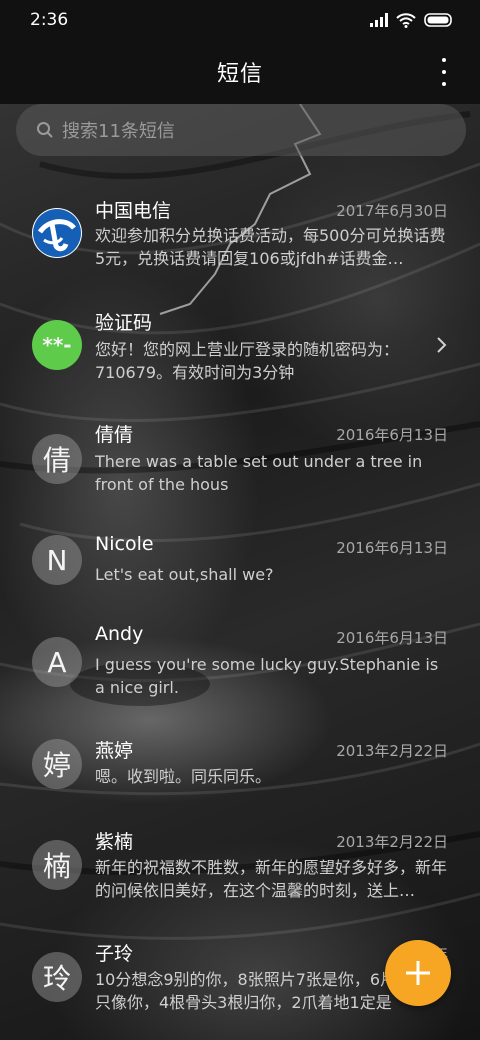 The image size is (480, 1040). I want to click on more-options-icon, so click(444, 72).